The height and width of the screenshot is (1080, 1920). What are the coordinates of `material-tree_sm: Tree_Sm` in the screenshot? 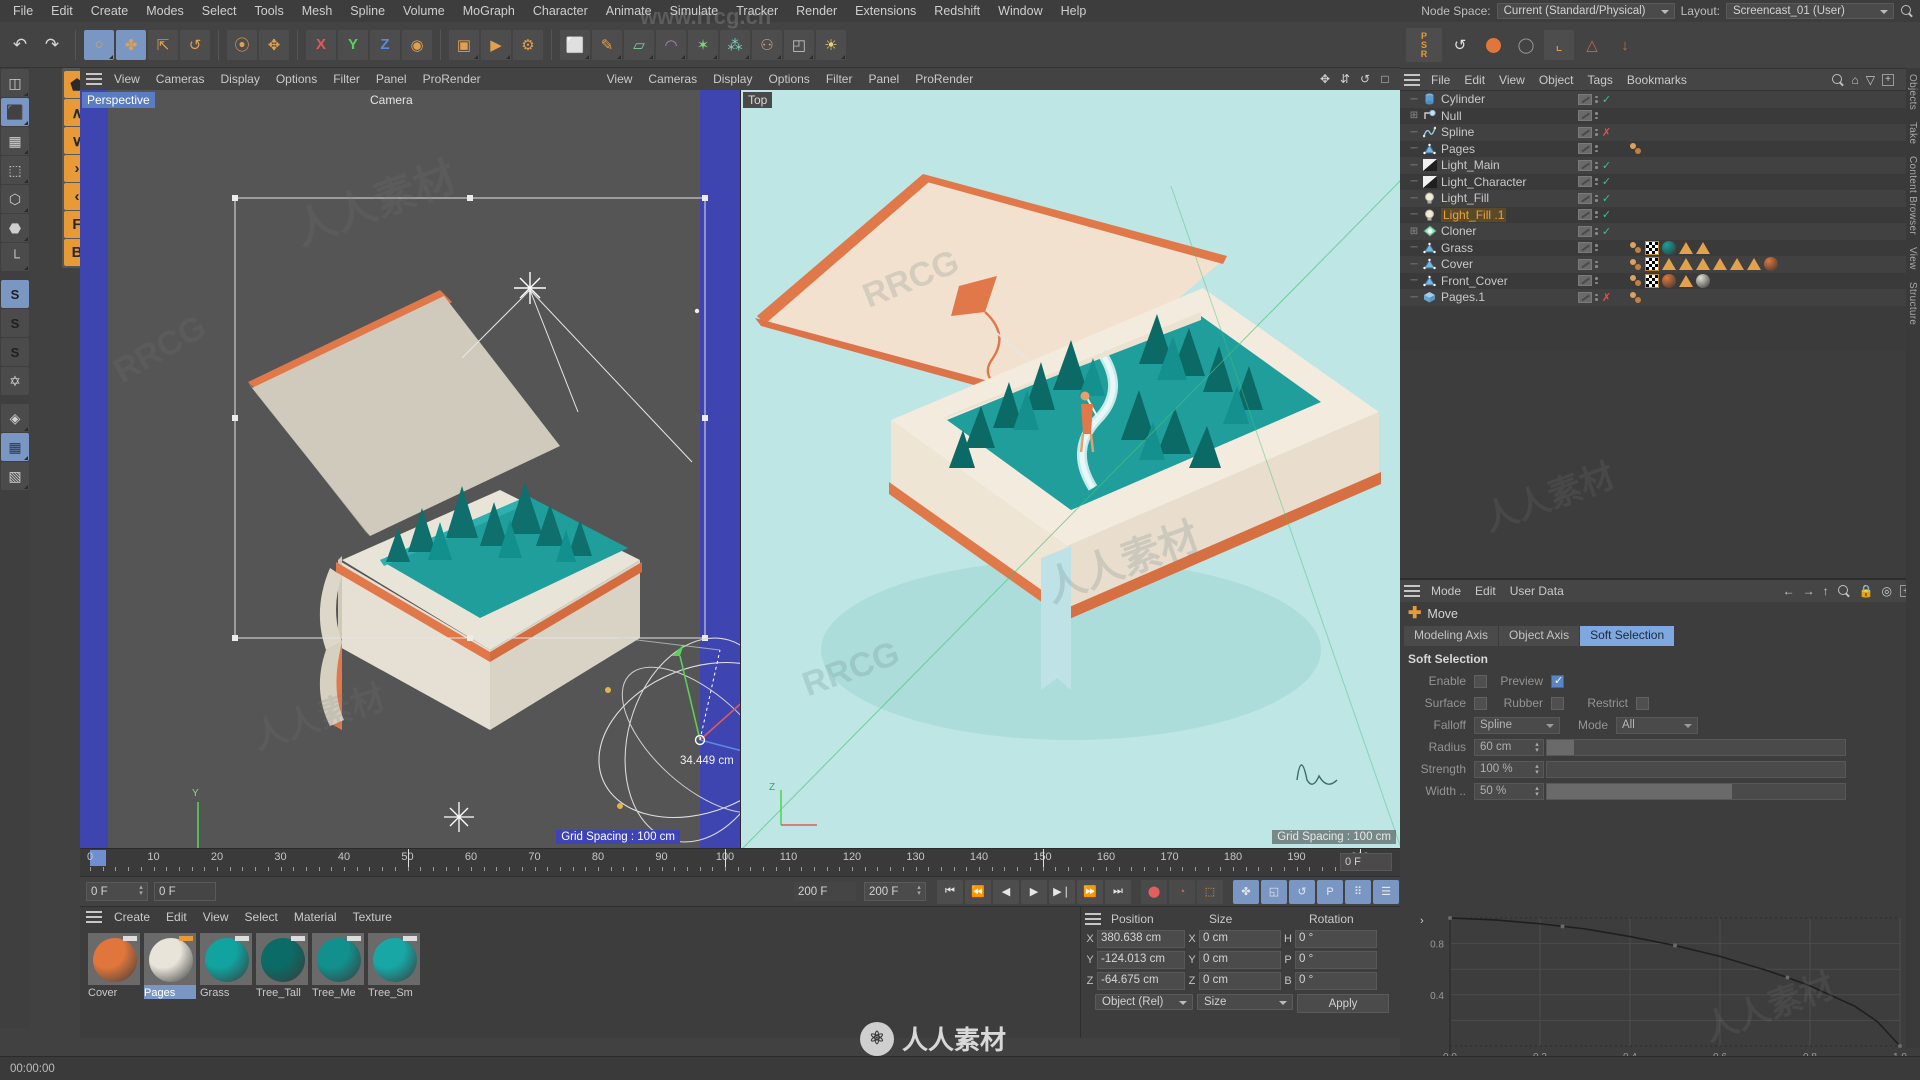 It's located at (394, 966).